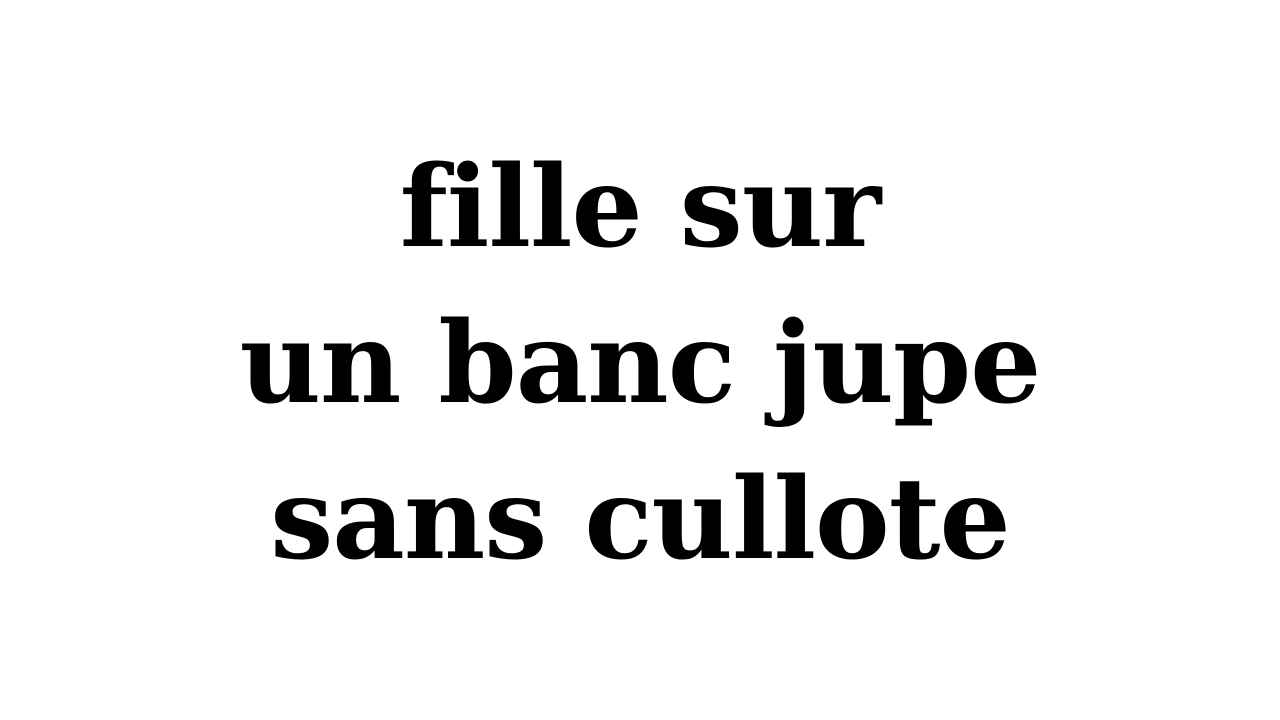 The image size is (1280, 720). I want to click on text-line-3: sans cullote, so click(640, 519).